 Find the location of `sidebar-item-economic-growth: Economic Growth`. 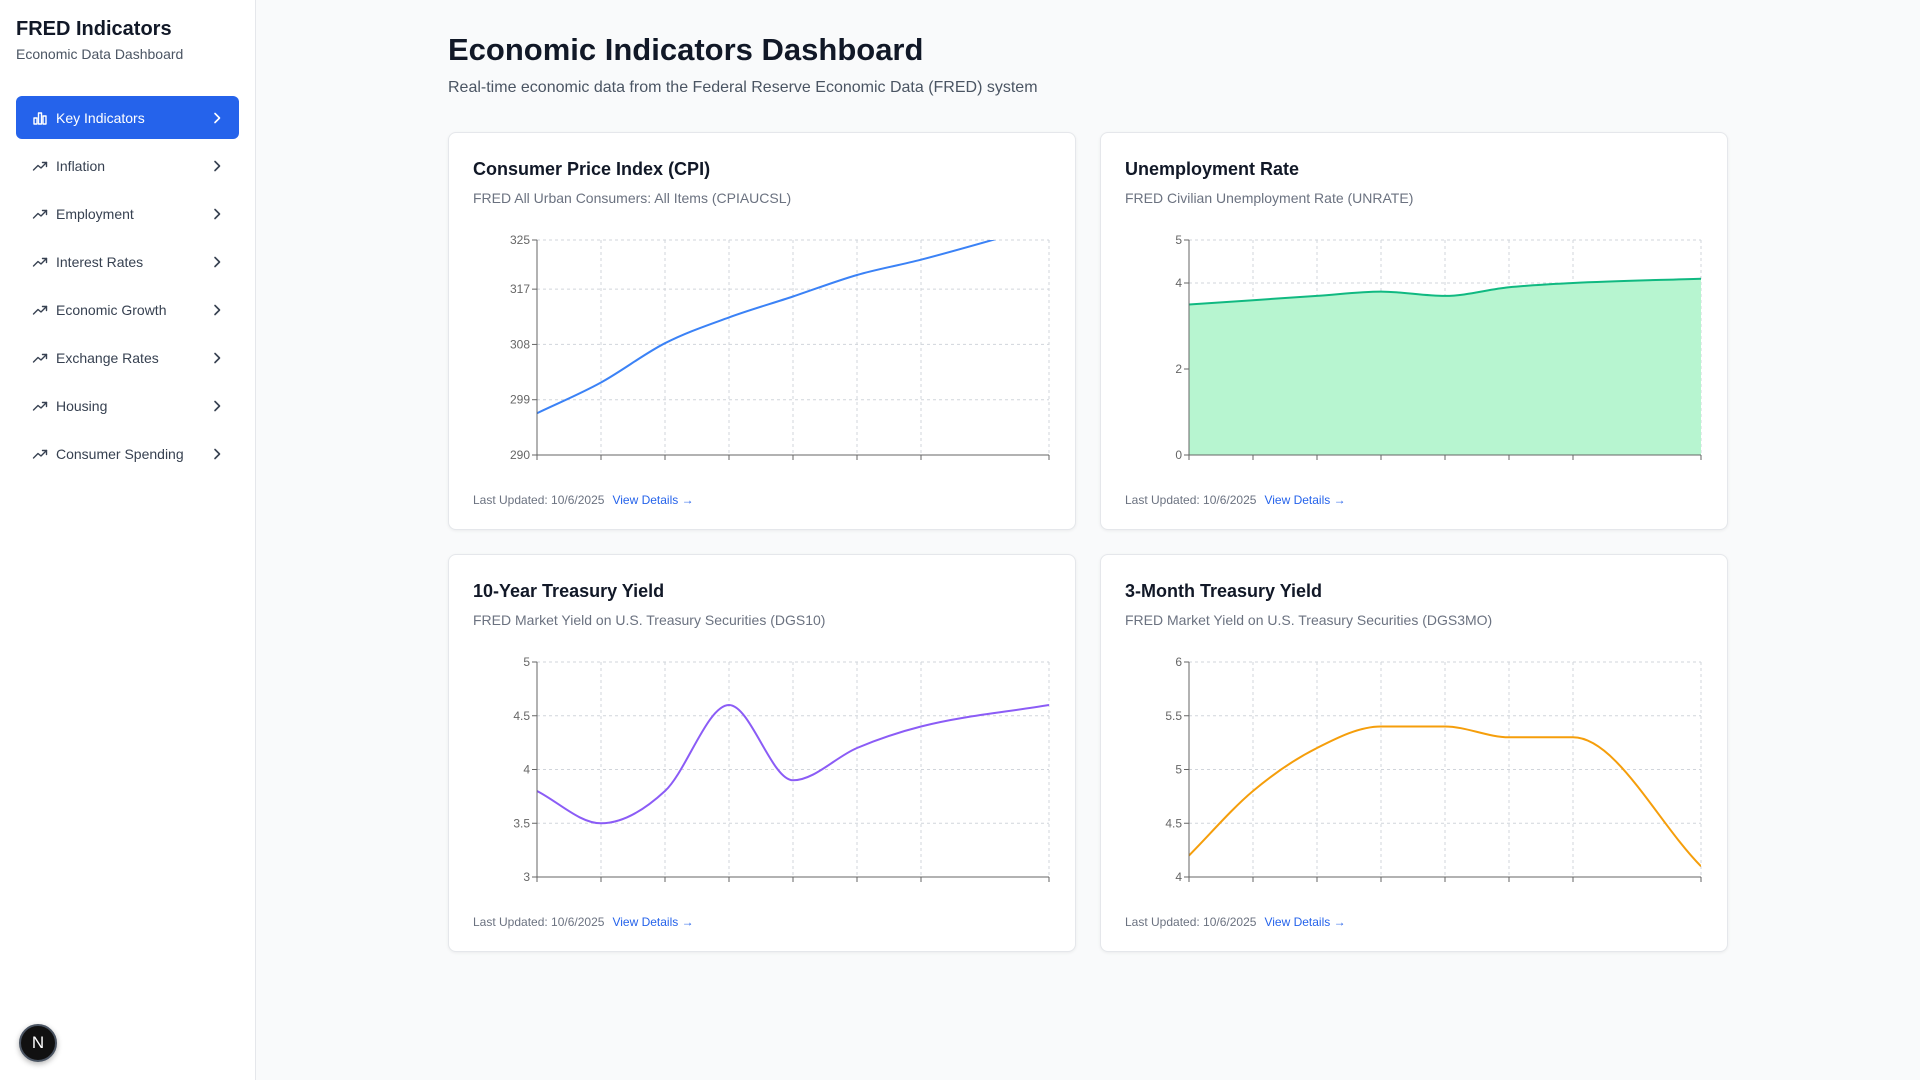

sidebar-item-economic-growth: Economic Growth is located at coordinates (127, 309).